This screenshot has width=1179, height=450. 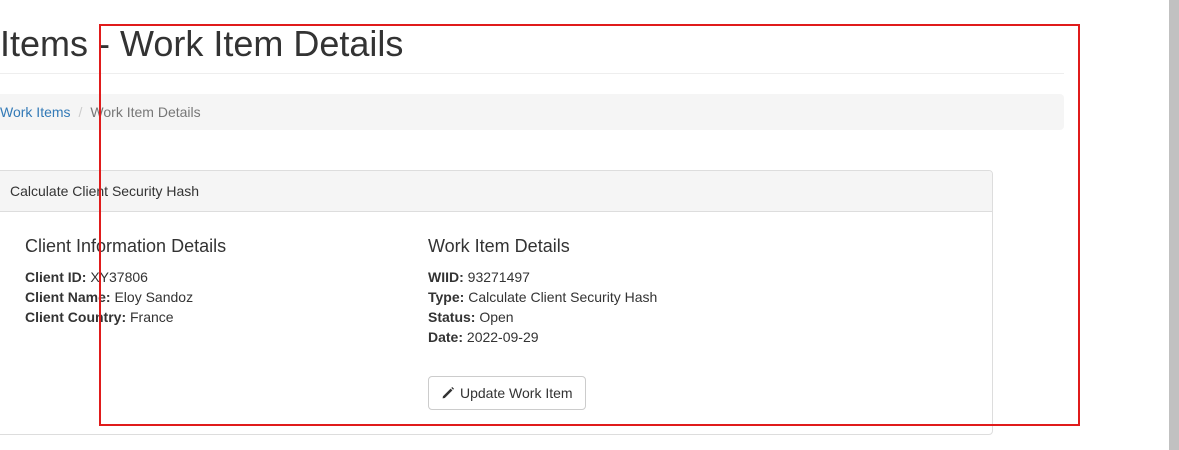 I want to click on date-value: 2022-09-29, so click(x=502, y=337).